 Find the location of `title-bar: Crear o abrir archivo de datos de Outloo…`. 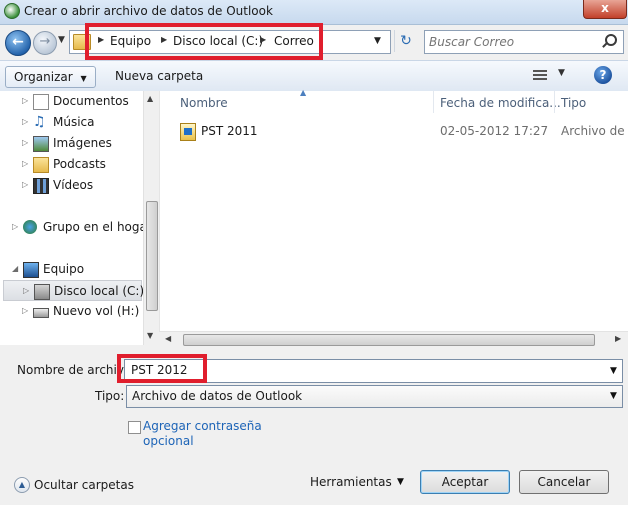

title-bar: Crear o abrir archivo de datos de Outloo… is located at coordinates (314, 12).